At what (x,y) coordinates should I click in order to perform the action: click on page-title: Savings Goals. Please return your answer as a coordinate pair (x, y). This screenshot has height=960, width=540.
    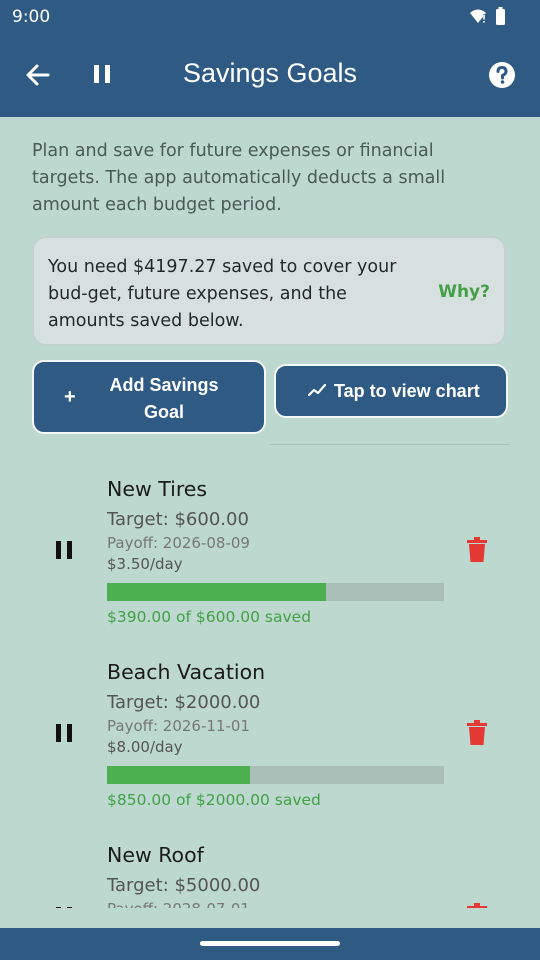
    Looking at the image, I should click on (270, 73).